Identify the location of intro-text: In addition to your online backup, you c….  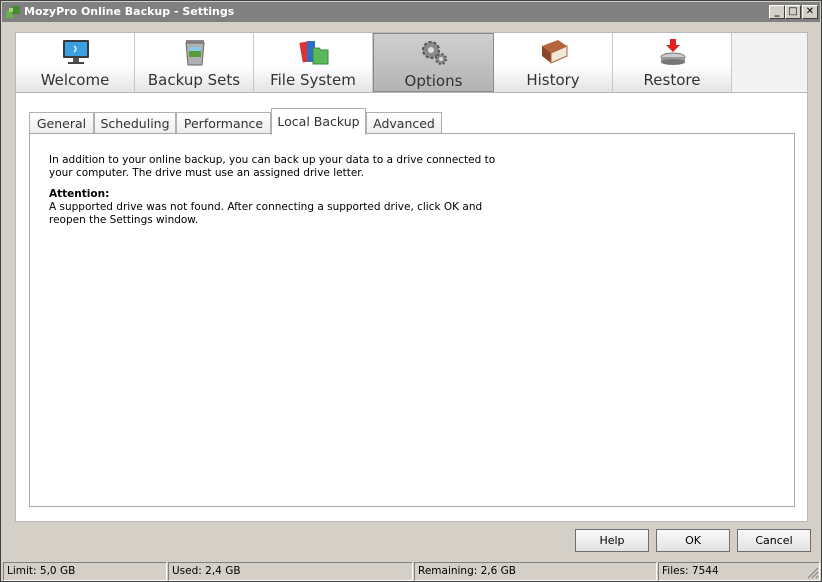
(272, 166).